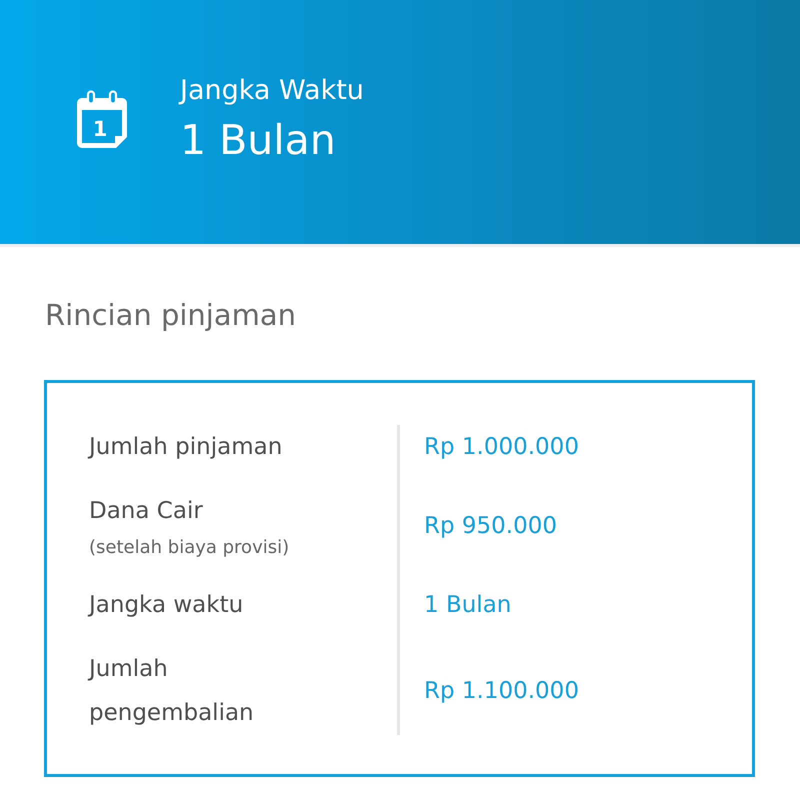 Image resolution: width=800 pixels, height=800 pixels. What do you see at coordinates (189, 548) in the screenshot?
I see `detail-note: (setelah biaya provisi)` at bounding box center [189, 548].